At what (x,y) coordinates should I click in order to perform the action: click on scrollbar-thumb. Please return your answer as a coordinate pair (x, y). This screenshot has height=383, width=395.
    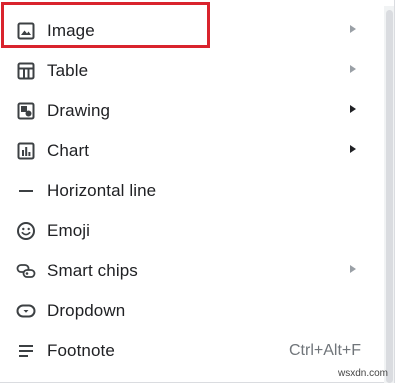
    Looking at the image, I should click on (389, 196).